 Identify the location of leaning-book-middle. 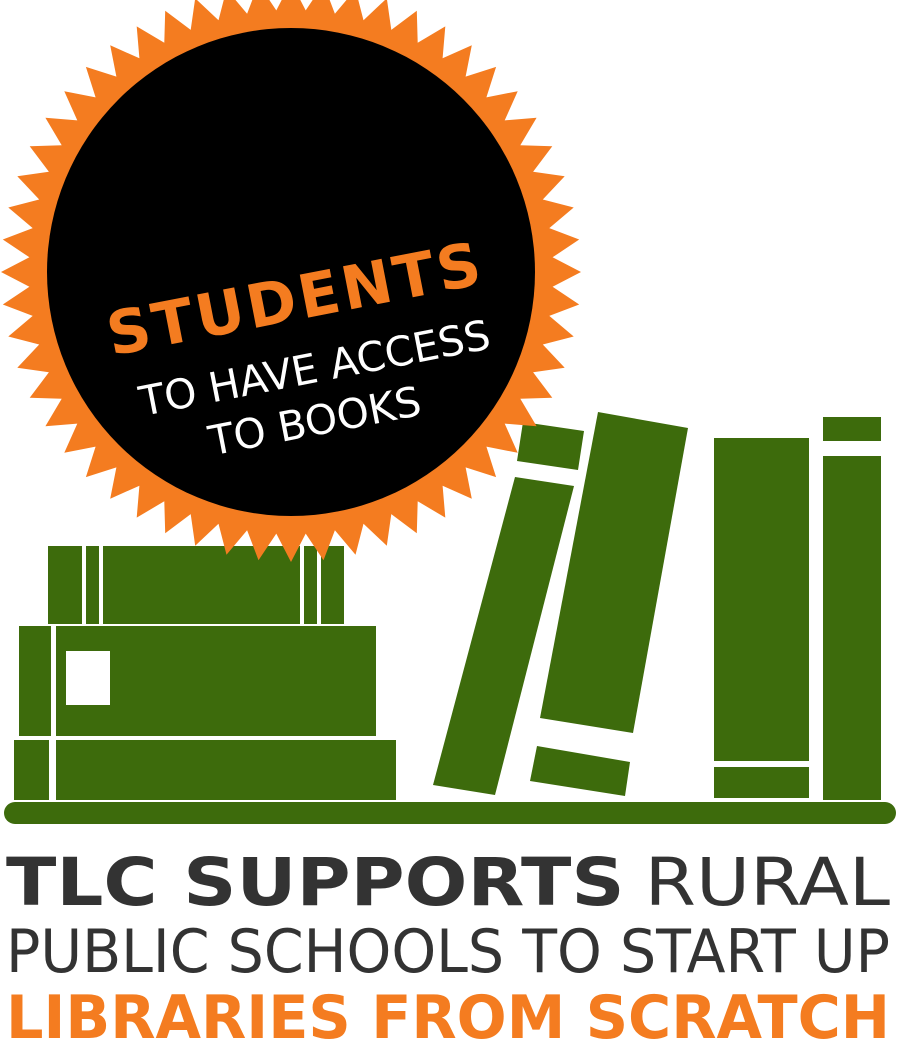
(609, 604).